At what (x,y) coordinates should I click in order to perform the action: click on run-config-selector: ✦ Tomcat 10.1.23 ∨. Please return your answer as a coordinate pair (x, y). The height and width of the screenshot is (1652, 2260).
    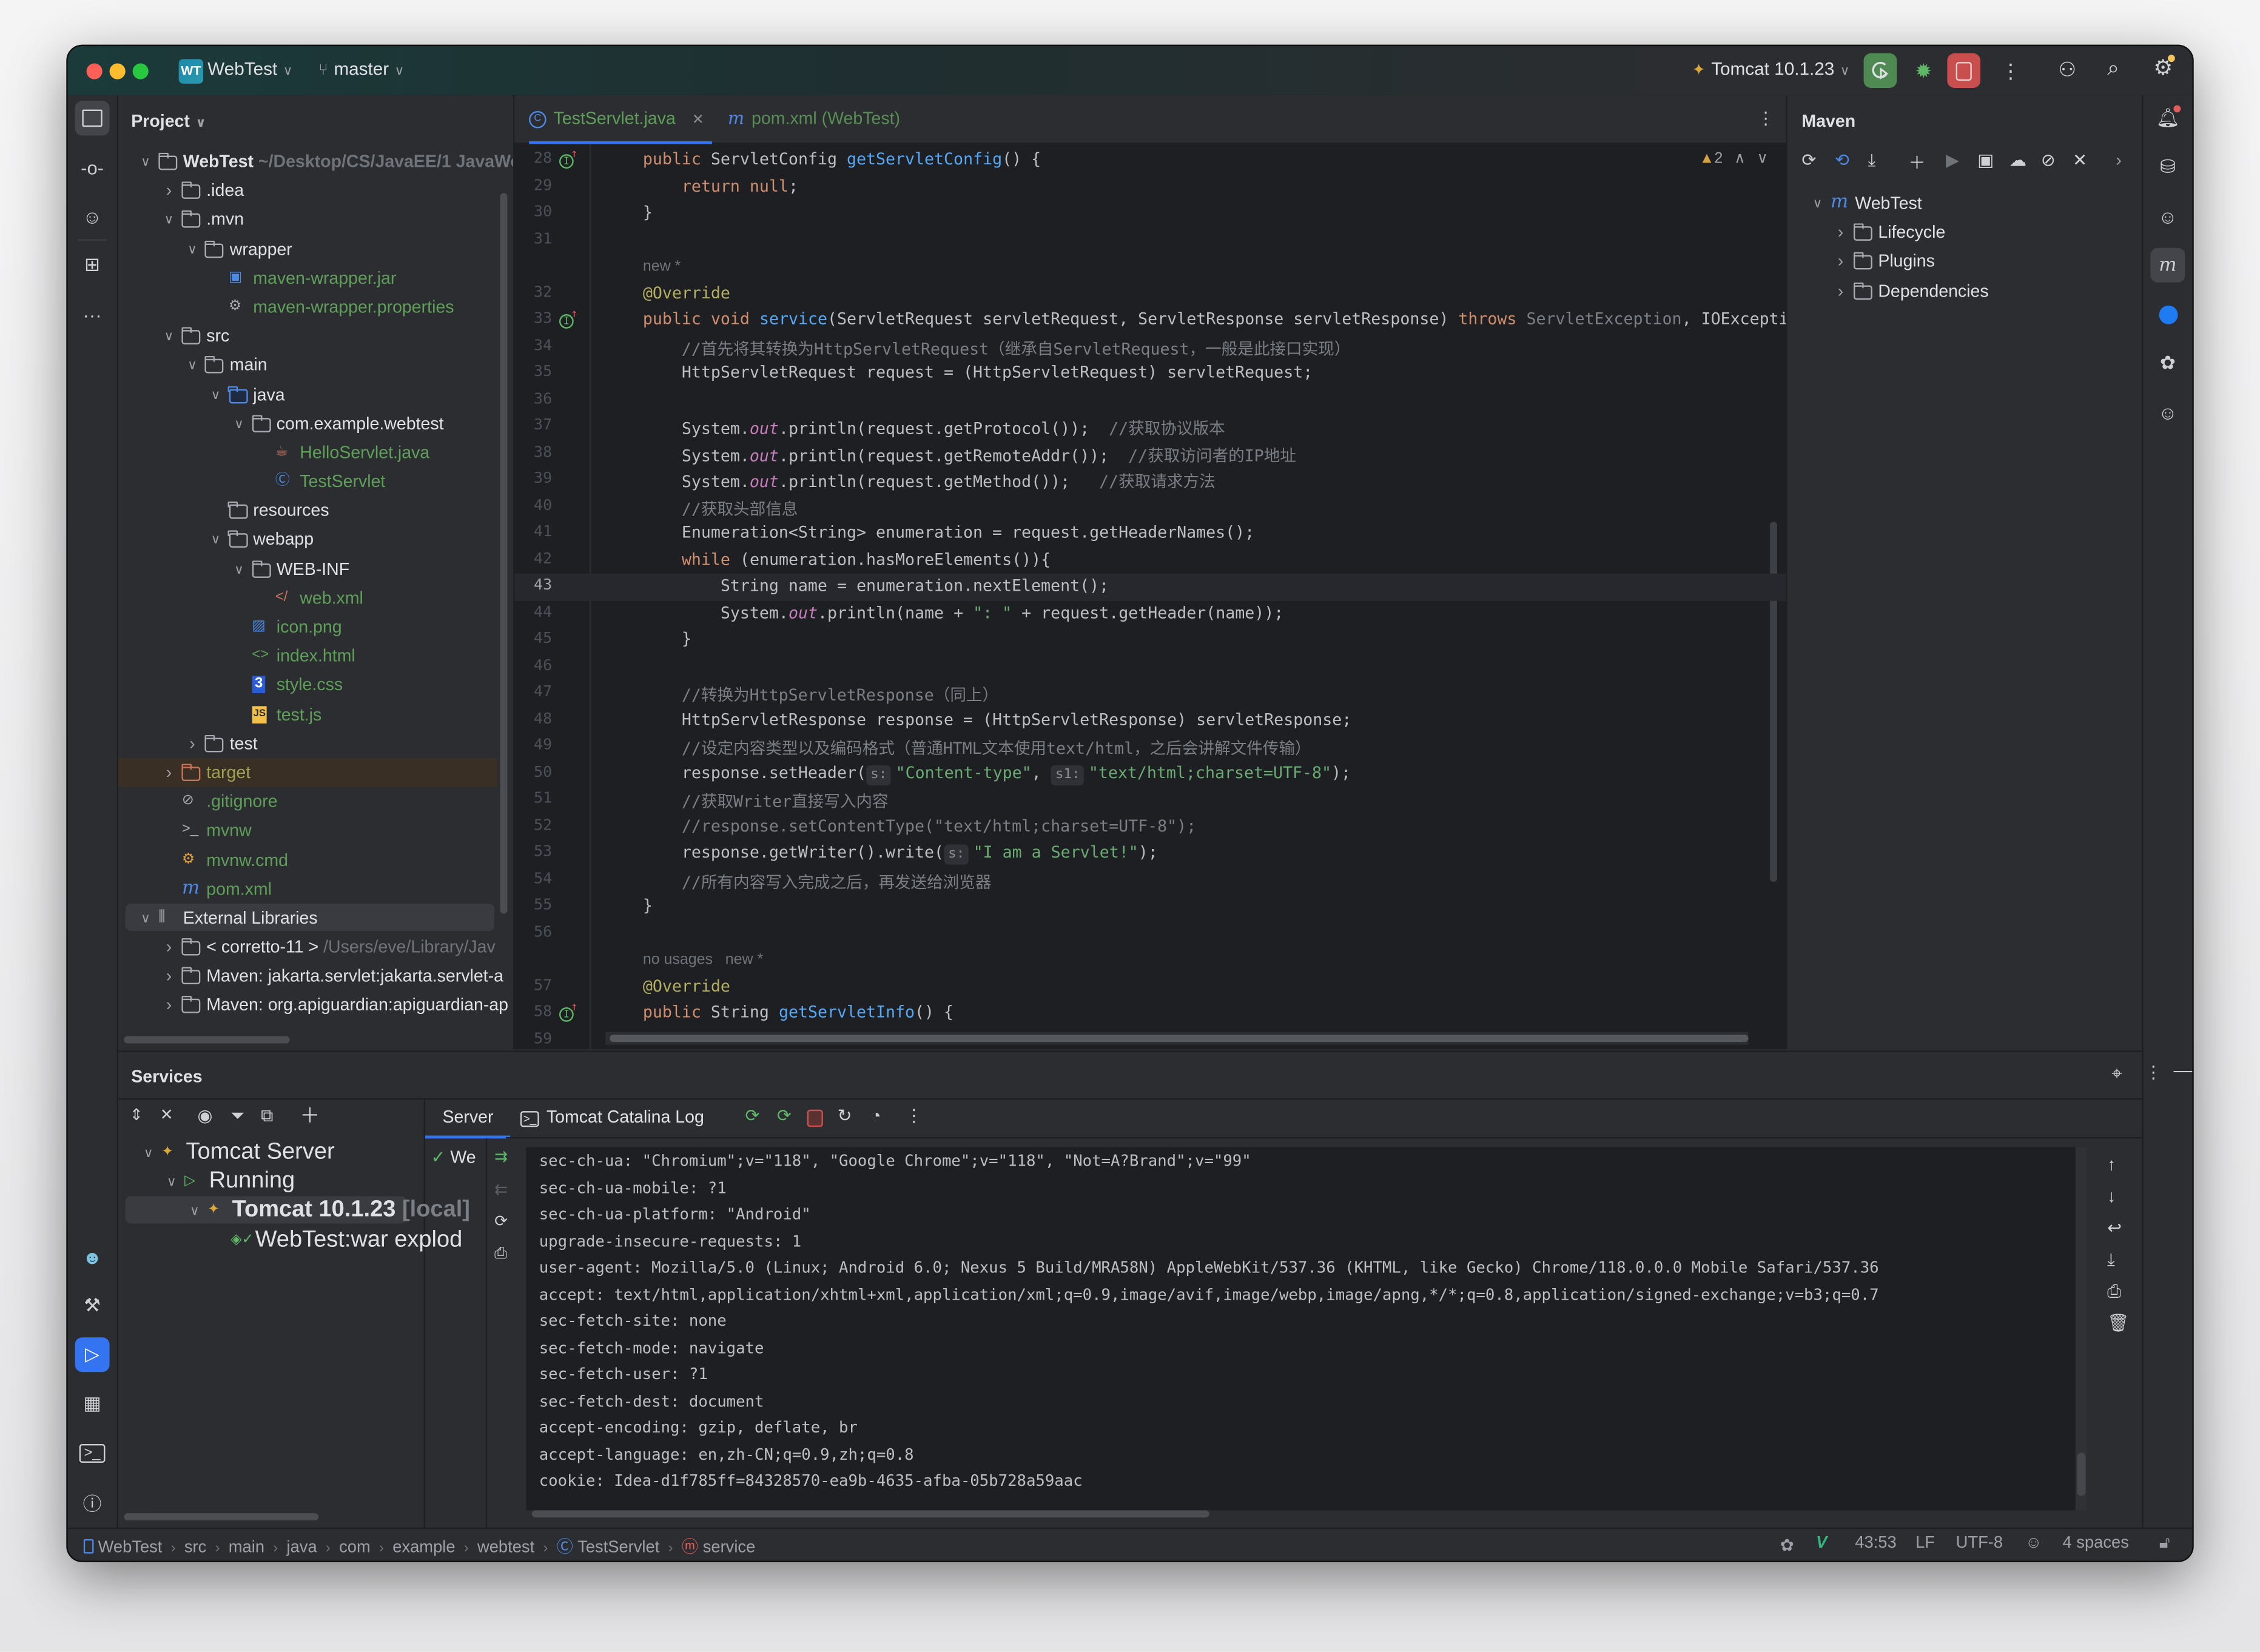
    Looking at the image, I should click on (1771, 69).